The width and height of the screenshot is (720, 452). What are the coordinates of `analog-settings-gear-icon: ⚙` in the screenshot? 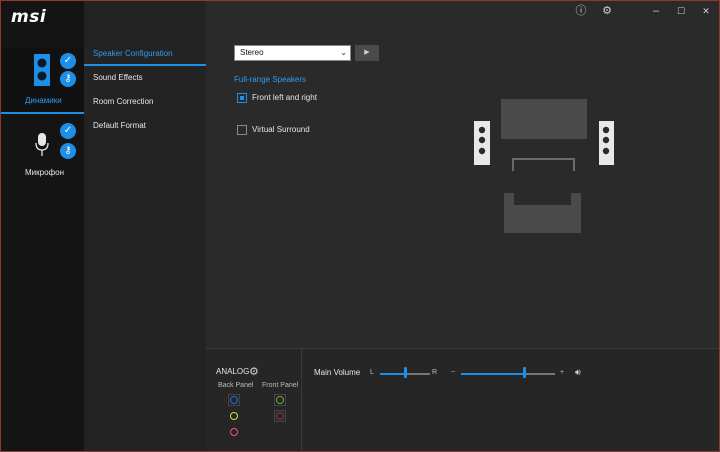 It's located at (254, 371).